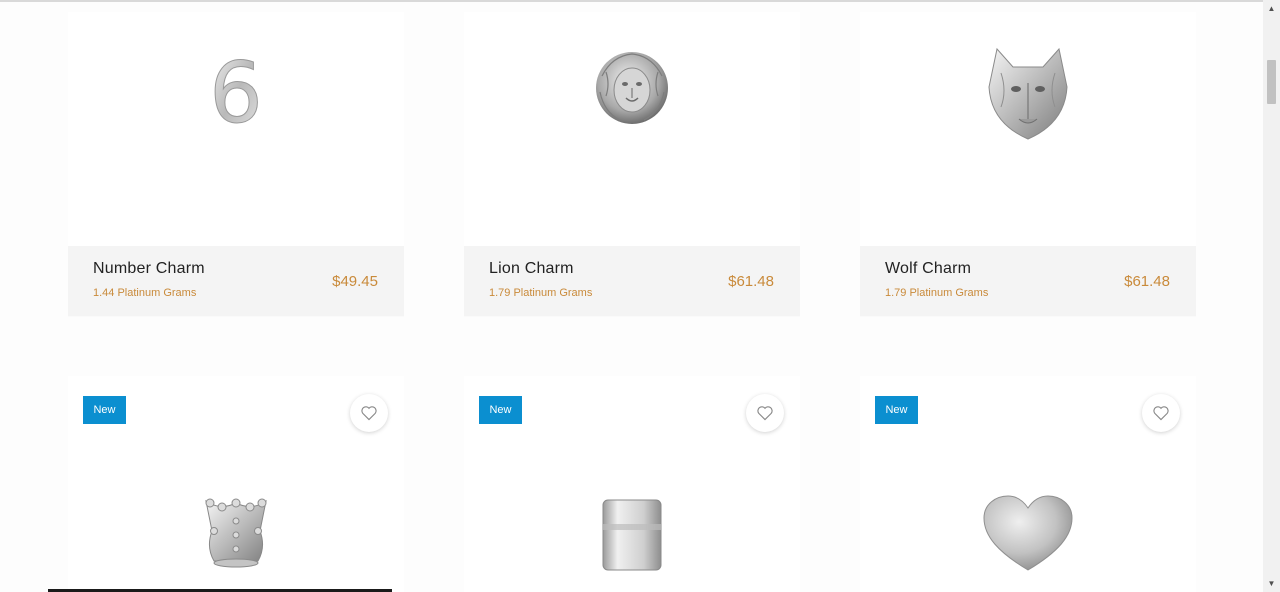  What do you see at coordinates (236, 533) in the screenshot?
I see `crown-charm-icon` at bounding box center [236, 533].